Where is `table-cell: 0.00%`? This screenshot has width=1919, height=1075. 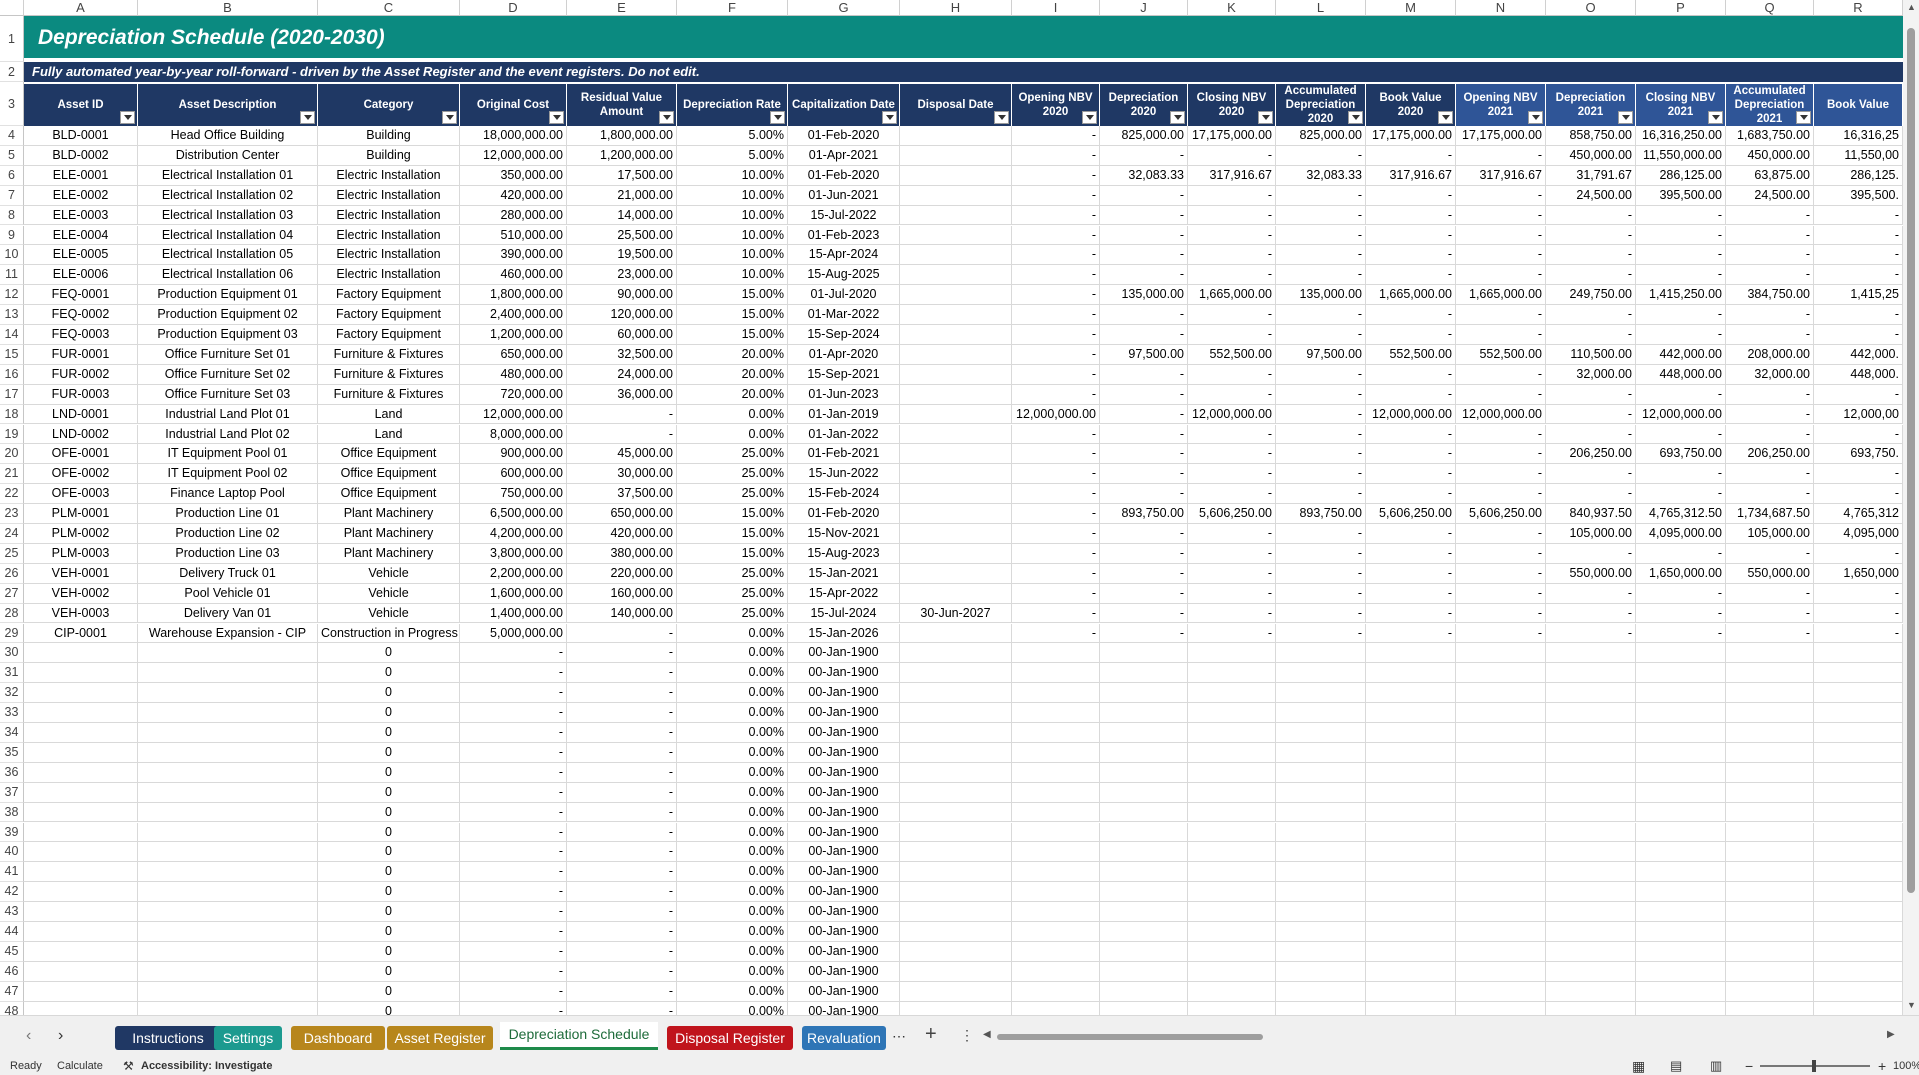
table-cell: 0.00% is located at coordinates (732, 713).